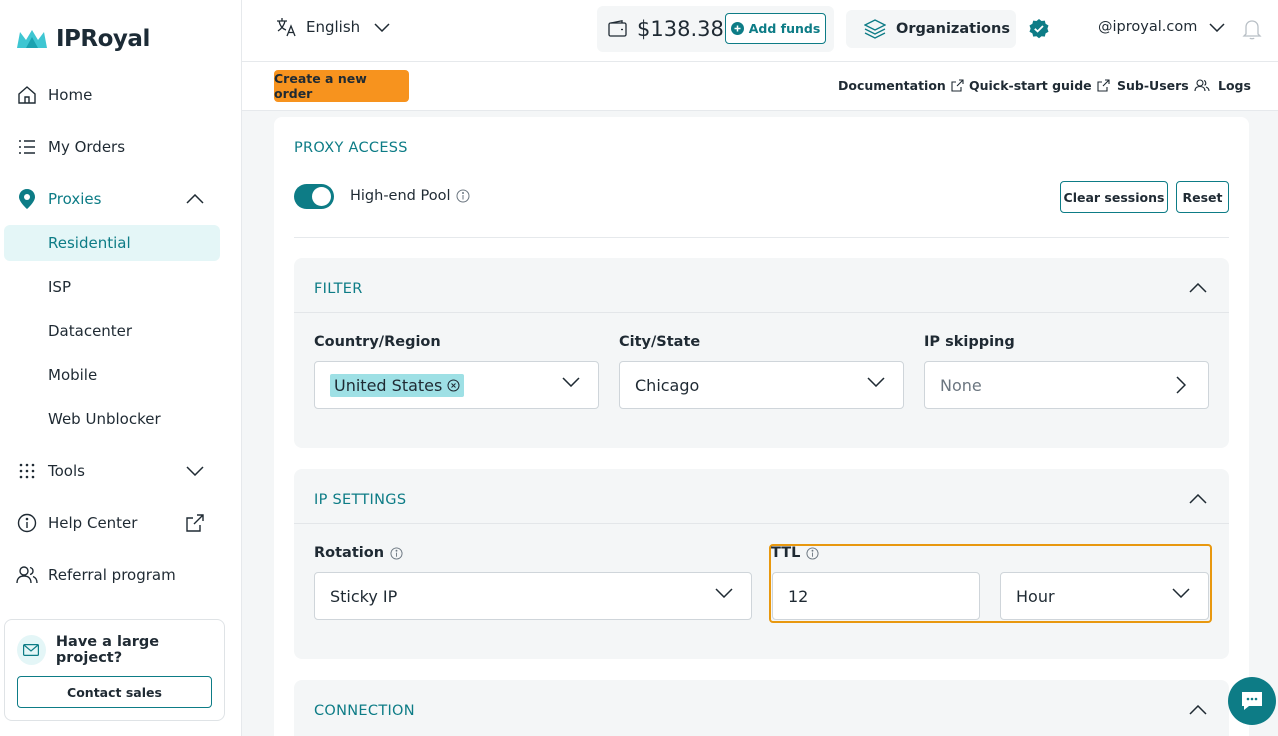 This screenshot has width=1278, height=736. Describe the element at coordinates (59, 287) in the screenshot. I see `sidebar-item-isp: ISP` at that location.